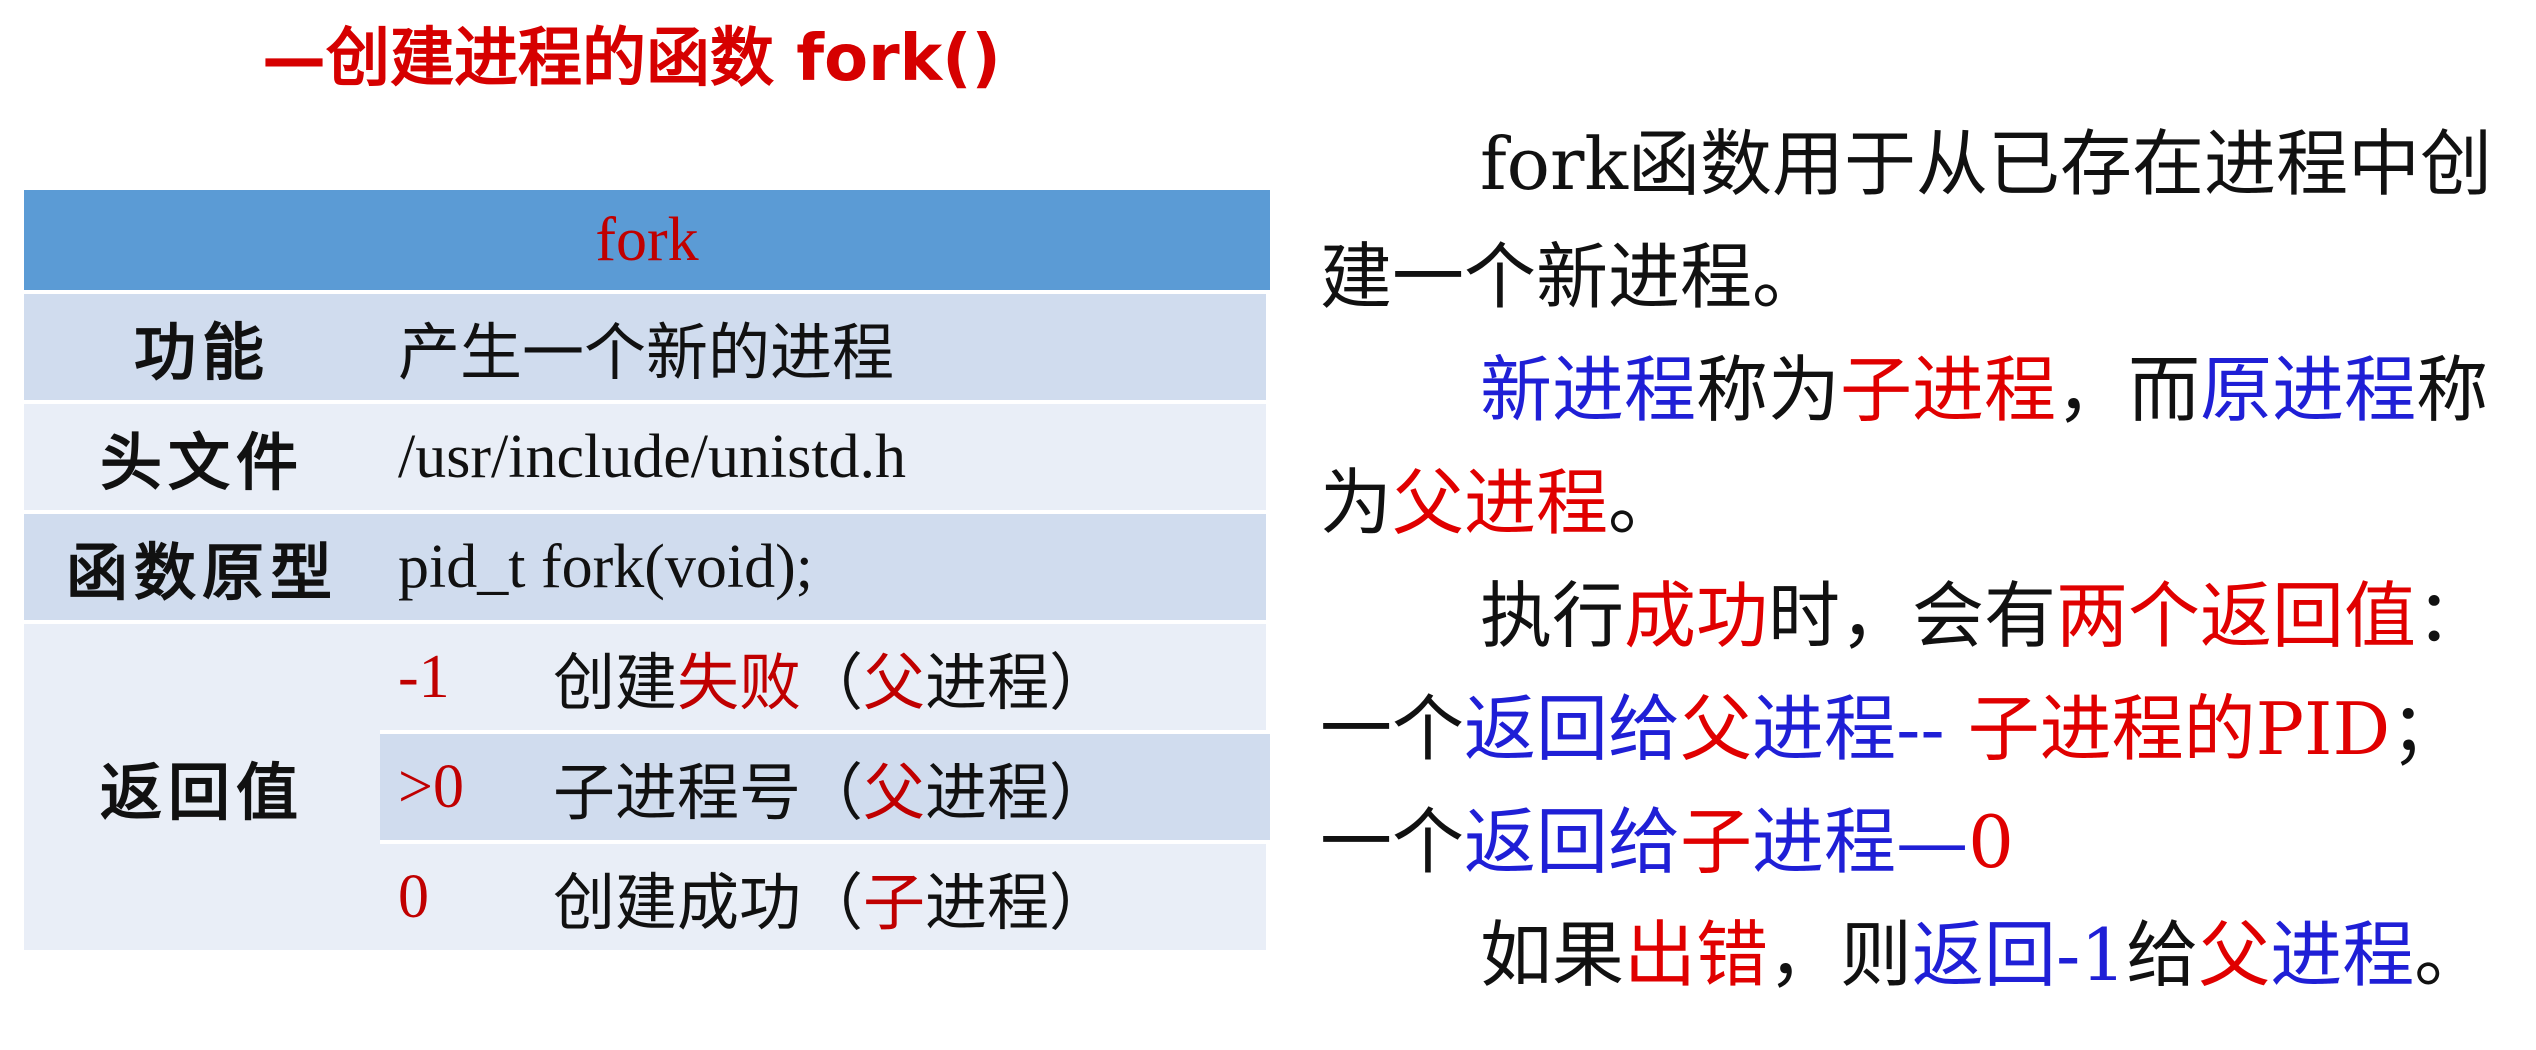  Describe the element at coordinates (1716, 842) in the screenshot. I see `text-segment: 子` at that location.